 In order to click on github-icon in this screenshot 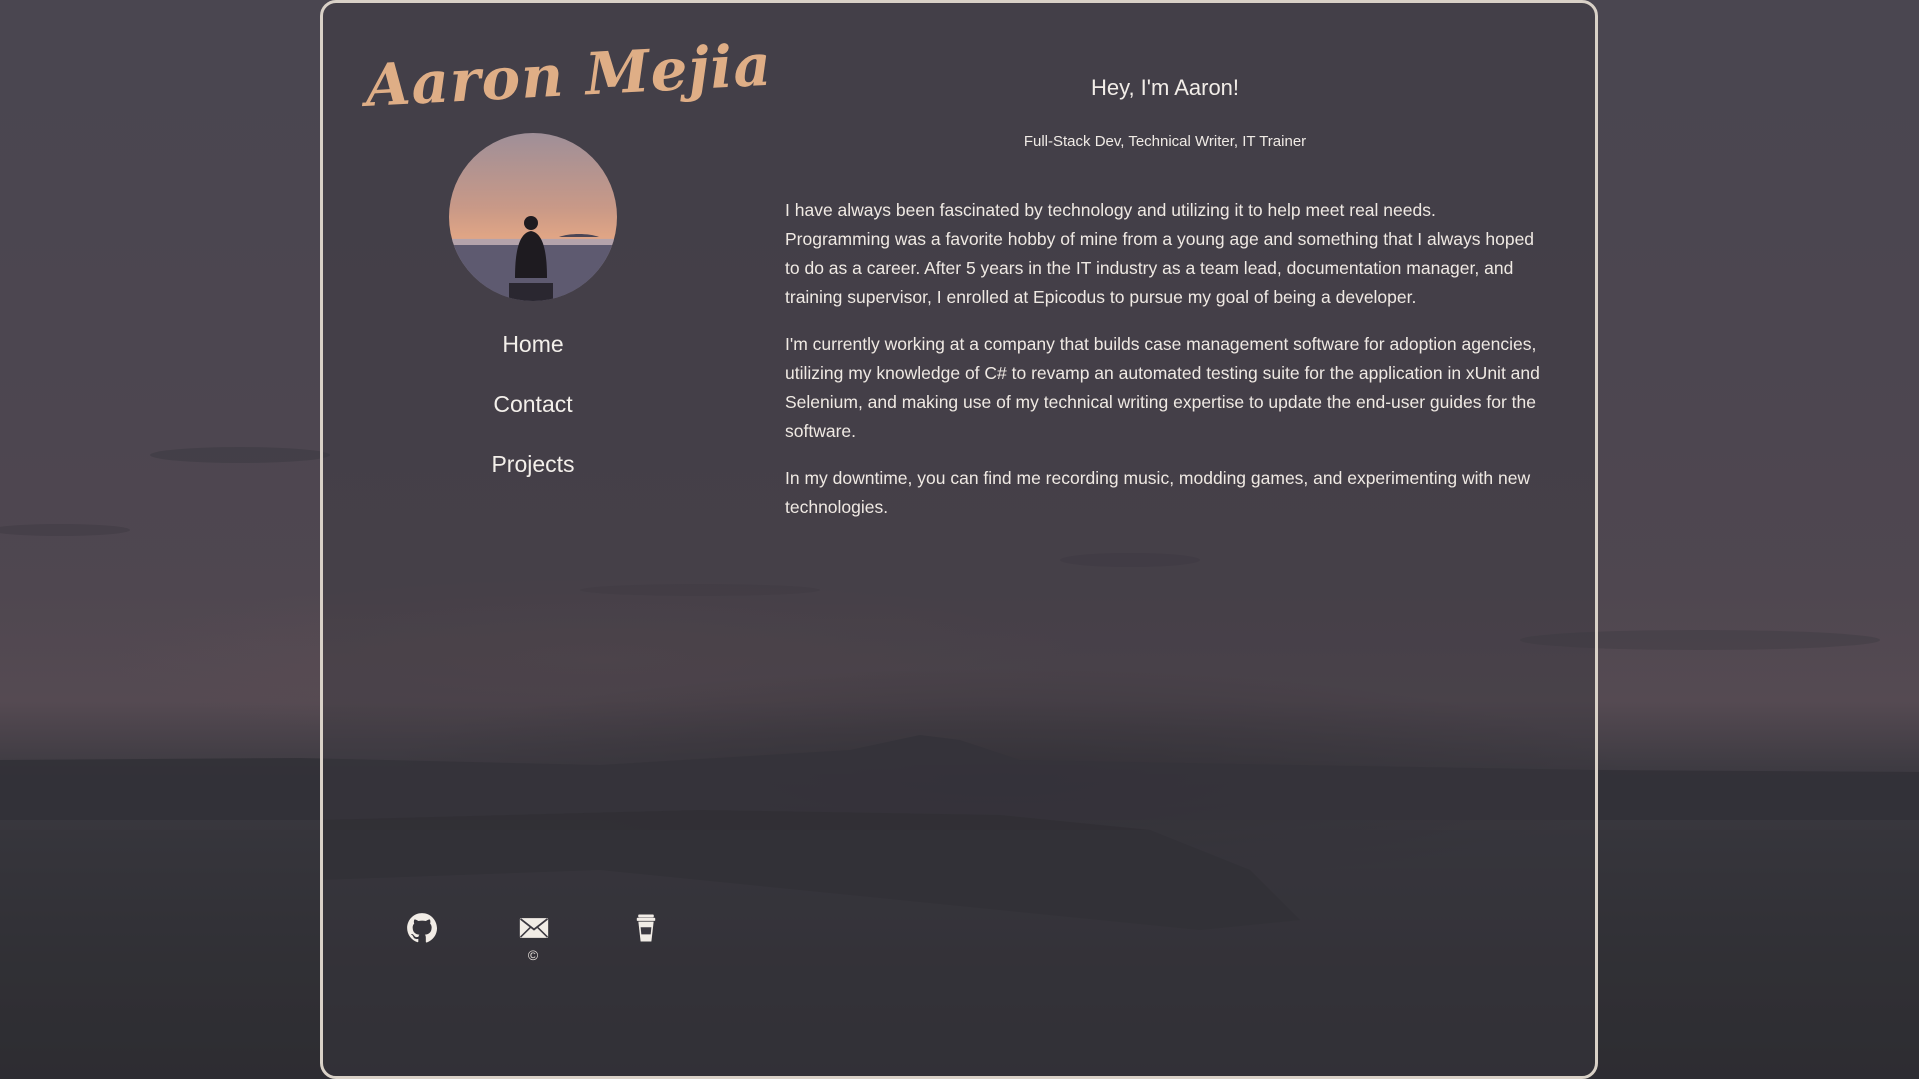, I will do `click(422, 928)`.